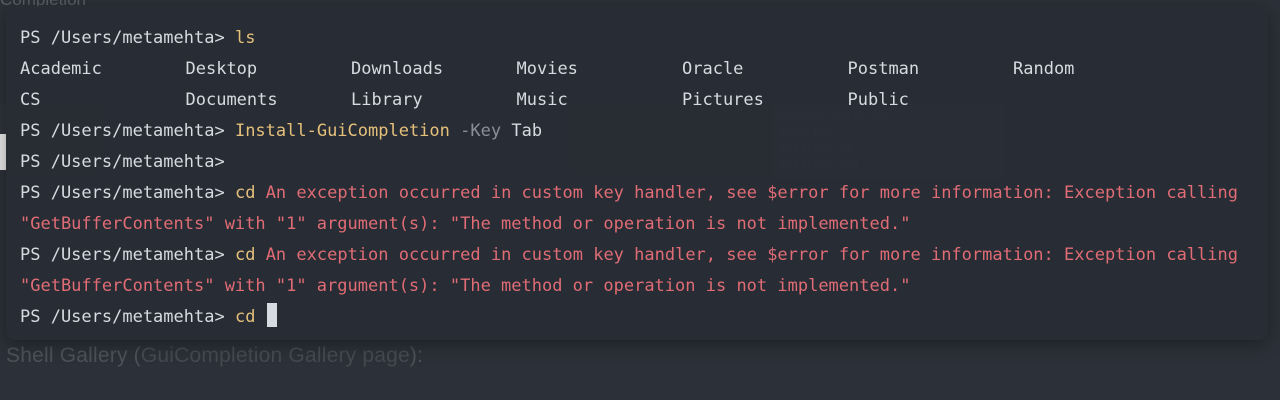 The height and width of the screenshot is (400, 1280). Describe the element at coordinates (221, 69) in the screenshot. I see `ls-entry: Desktop` at that location.